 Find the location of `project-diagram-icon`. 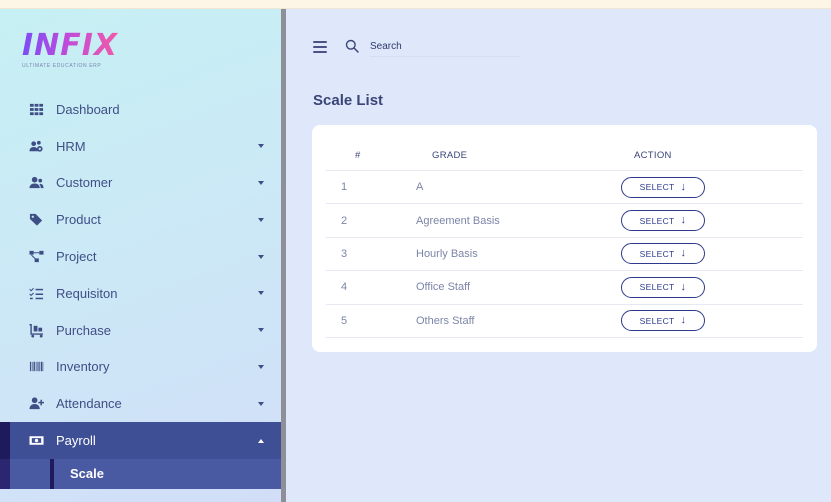

project-diagram-icon is located at coordinates (36, 257).